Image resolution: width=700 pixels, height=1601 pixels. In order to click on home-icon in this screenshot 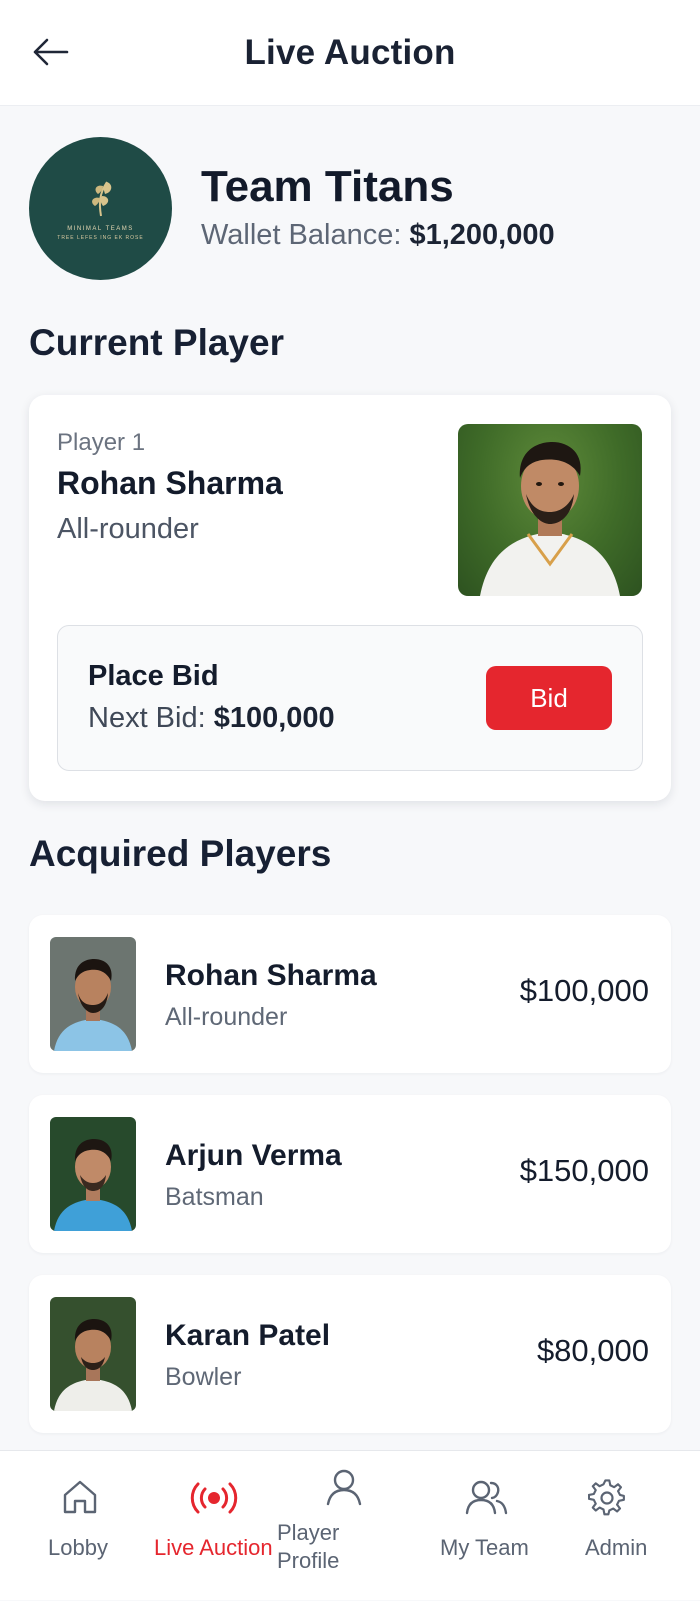, I will do `click(80, 1497)`.